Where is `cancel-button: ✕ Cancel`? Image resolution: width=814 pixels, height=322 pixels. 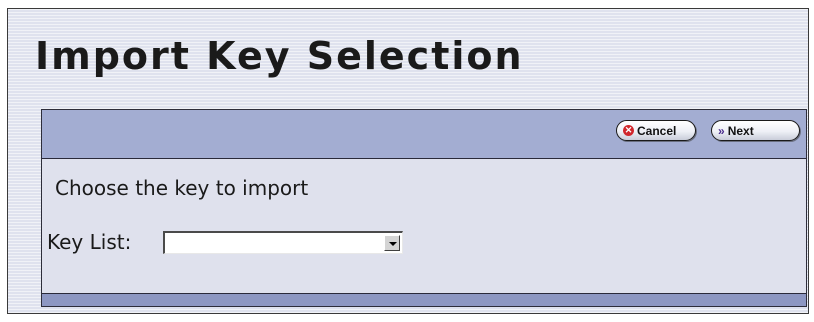
cancel-button: ✕ Cancel is located at coordinates (656, 130).